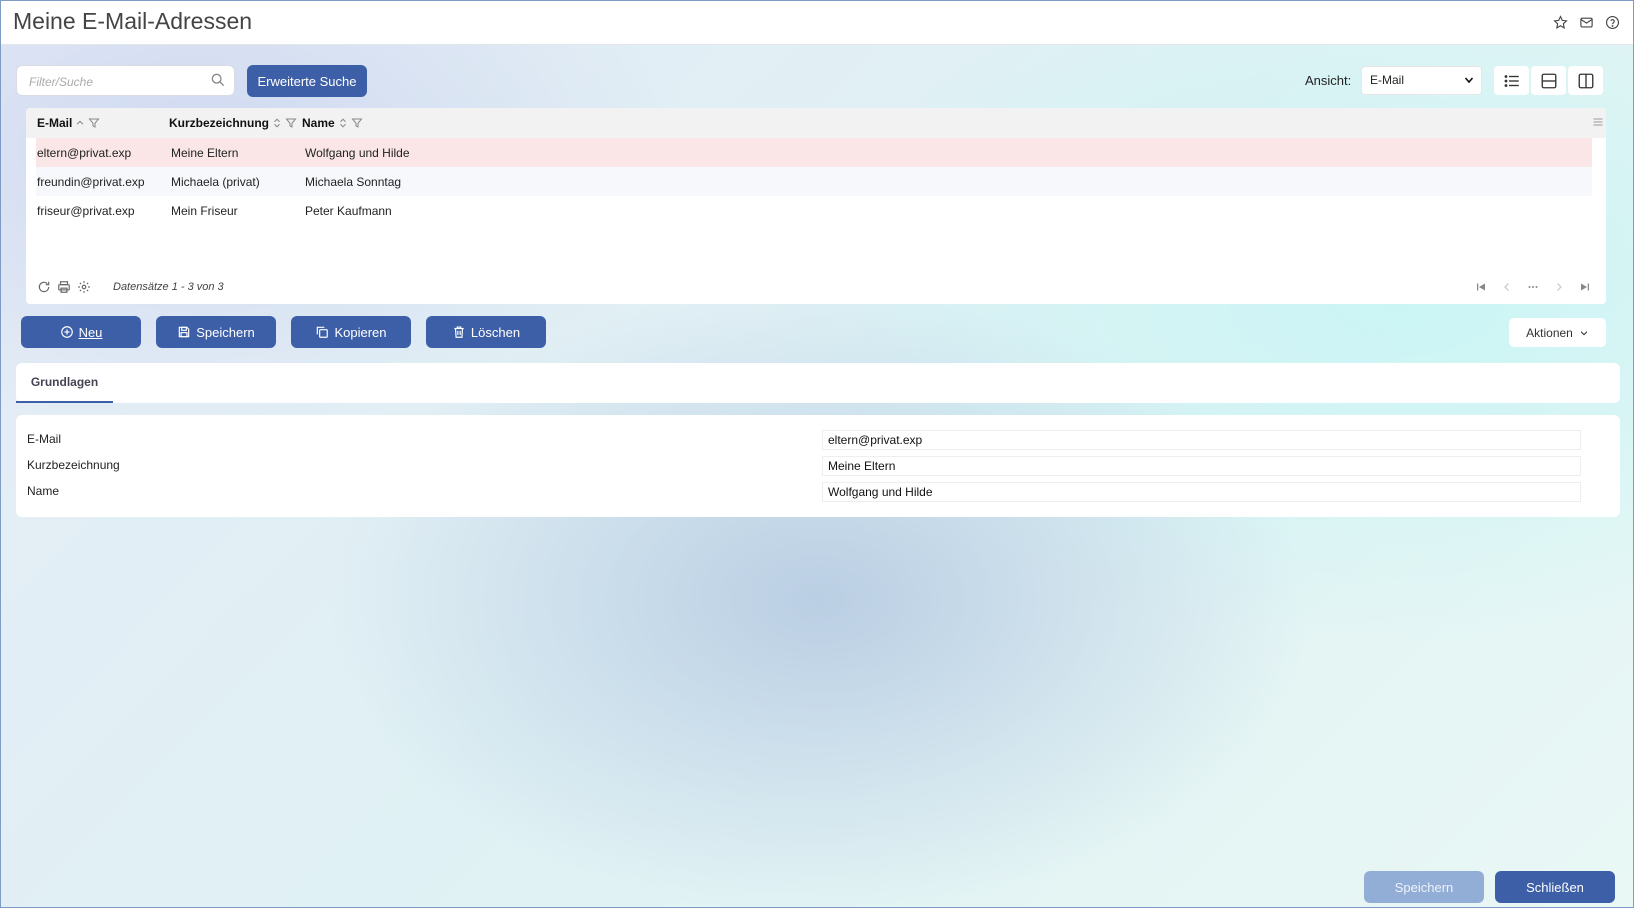 The width and height of the screenshot is (1634, 908). I want to click on delete-button: Löschen, so click(486, 332).